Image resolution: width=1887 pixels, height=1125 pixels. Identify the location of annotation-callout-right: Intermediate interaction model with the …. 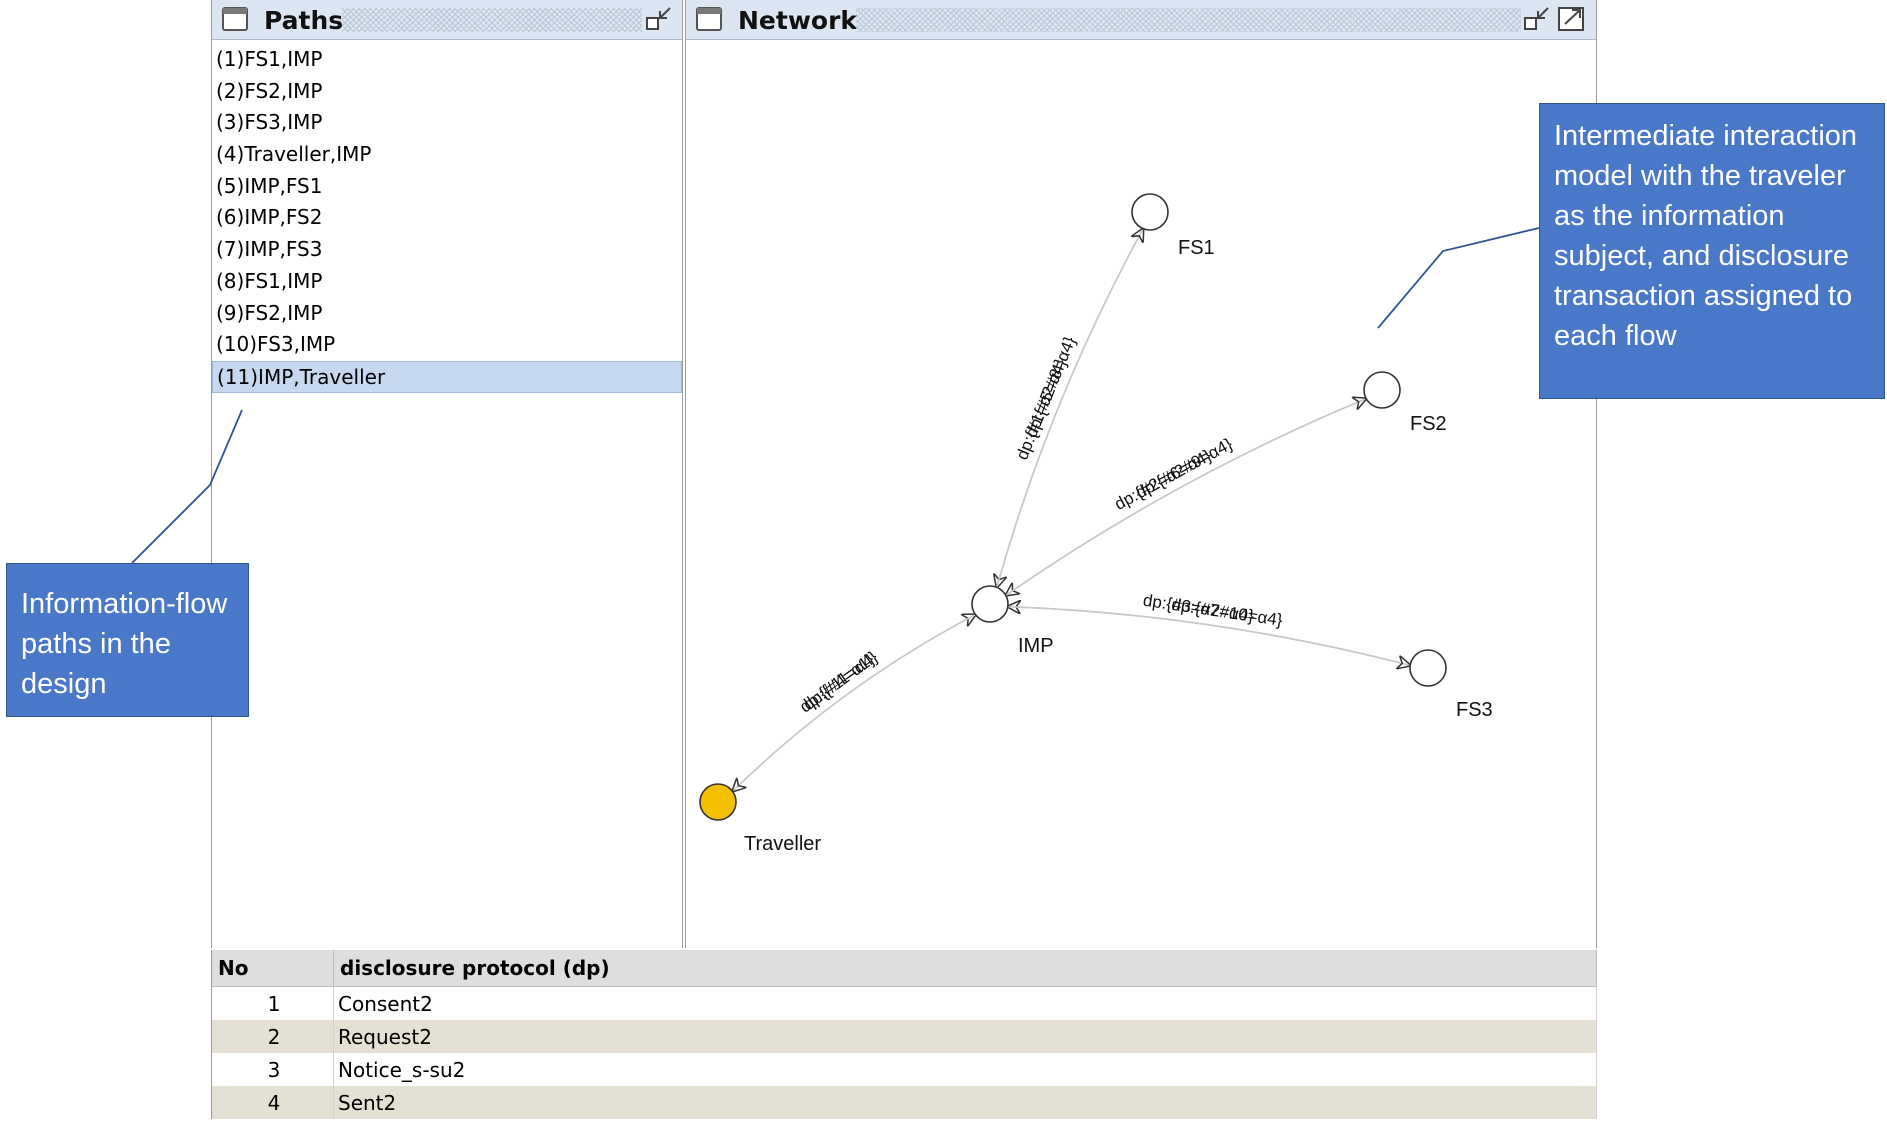
(1712, 251).